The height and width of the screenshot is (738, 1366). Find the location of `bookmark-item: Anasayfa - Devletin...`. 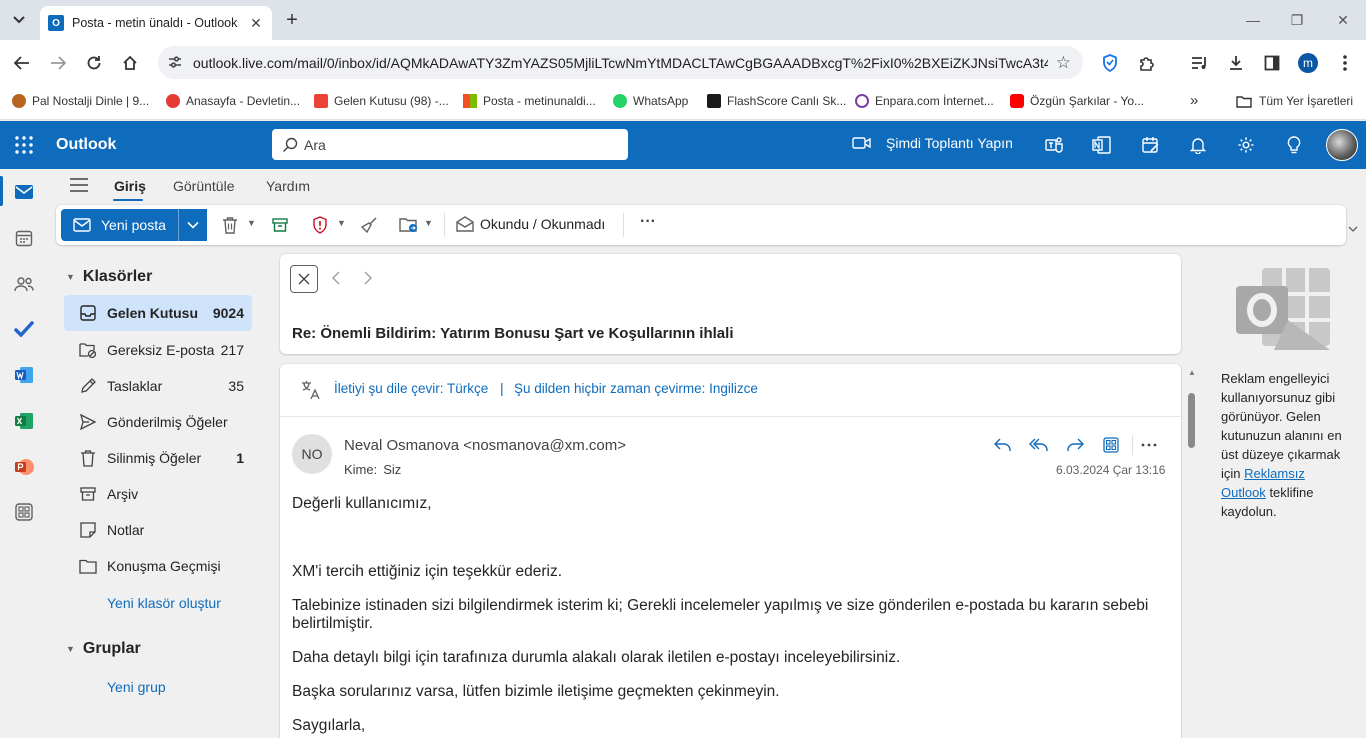

bookmark-item: Anasayfa - Devletin... is located at coordinates (233, 101).